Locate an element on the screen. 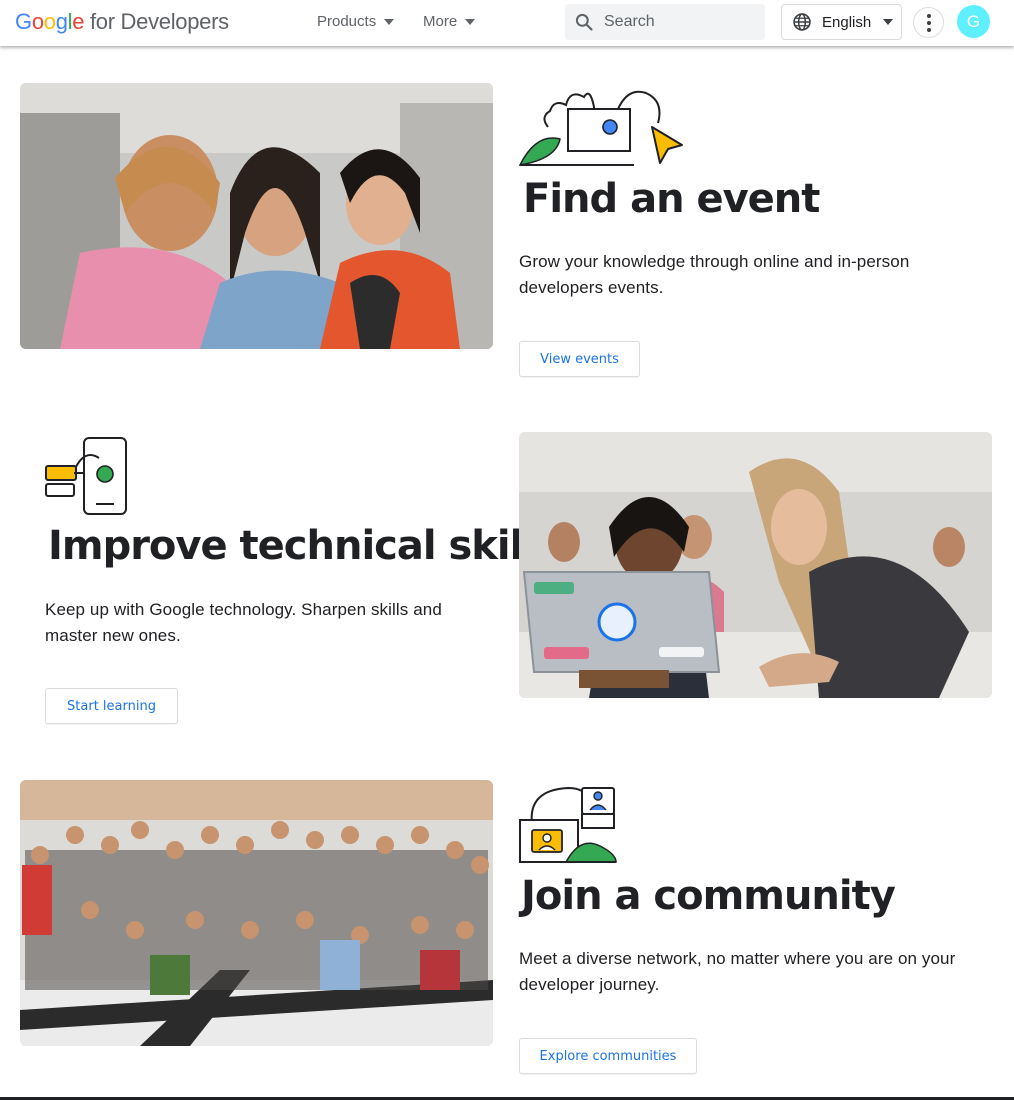  section-title-join-community: Join a community is located at coordinates (708, 896).